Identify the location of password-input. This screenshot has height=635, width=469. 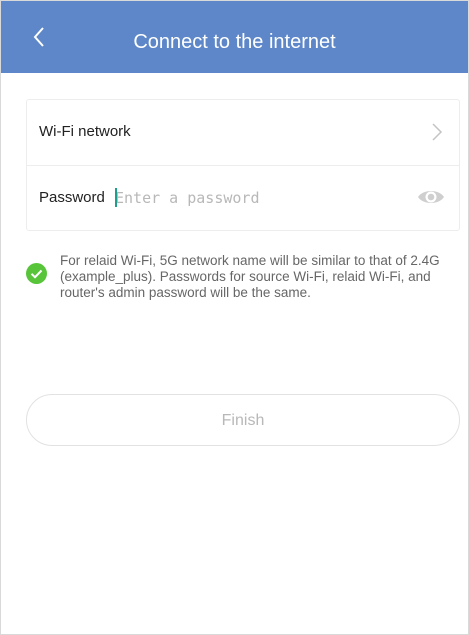
(245, 198).